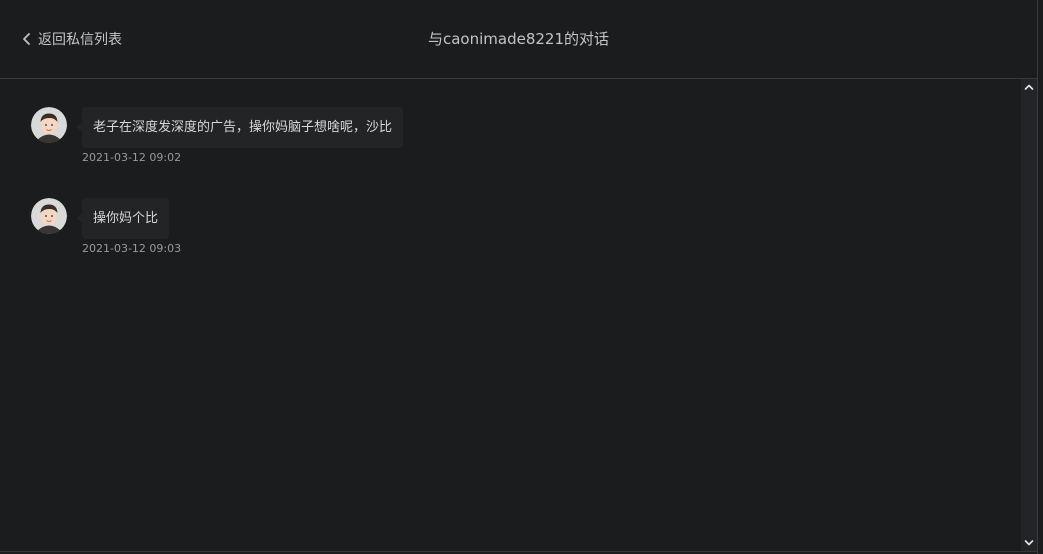  What do you see at coordinates (132, 248) in the screenshot?
I see `message-timestamp: 2021-03-12 09:03` at bounding box center [132, 248].